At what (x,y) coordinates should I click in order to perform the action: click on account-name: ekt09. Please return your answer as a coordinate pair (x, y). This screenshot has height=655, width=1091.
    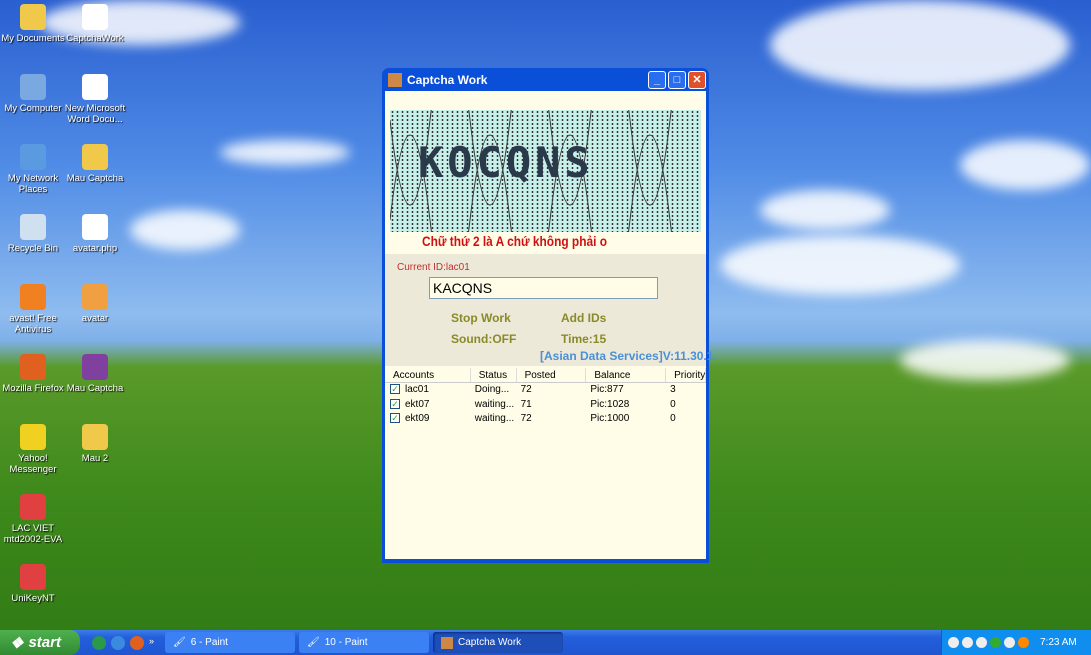
    Looking at the image, I should click on (417, 418).